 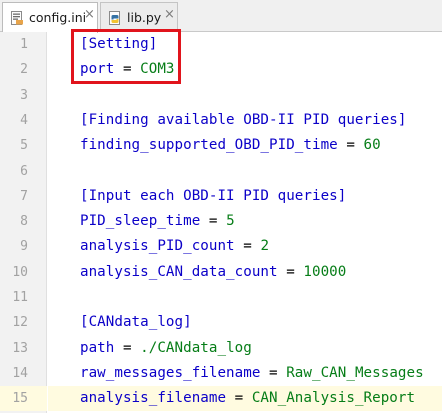 I want to click on ini-key: raw_messages_filename, so click(x=170, y=372).